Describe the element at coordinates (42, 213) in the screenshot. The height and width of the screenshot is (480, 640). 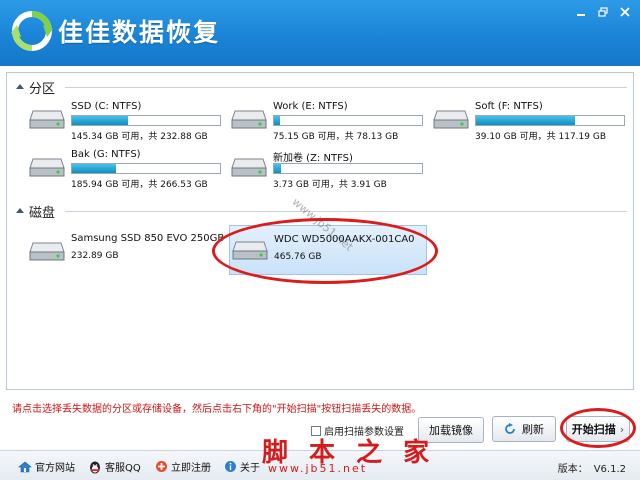
I see `disk-section-title: 磁盘` at that location.